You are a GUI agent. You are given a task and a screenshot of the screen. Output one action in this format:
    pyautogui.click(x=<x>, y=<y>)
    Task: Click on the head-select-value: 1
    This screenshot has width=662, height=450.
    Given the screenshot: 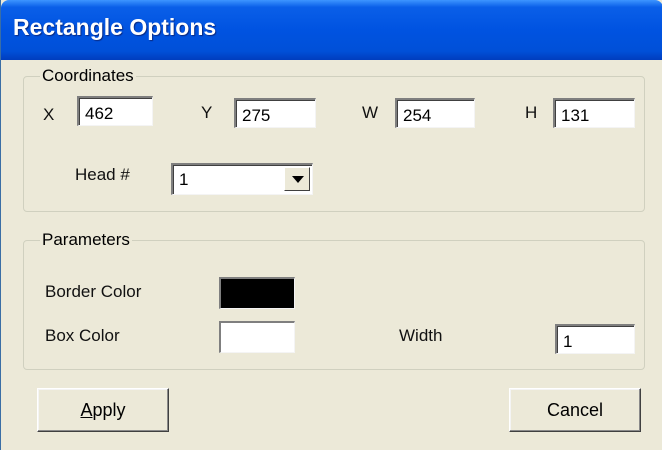 What is the action you would take?
    pyautogui.click(x=184, y=179)
    